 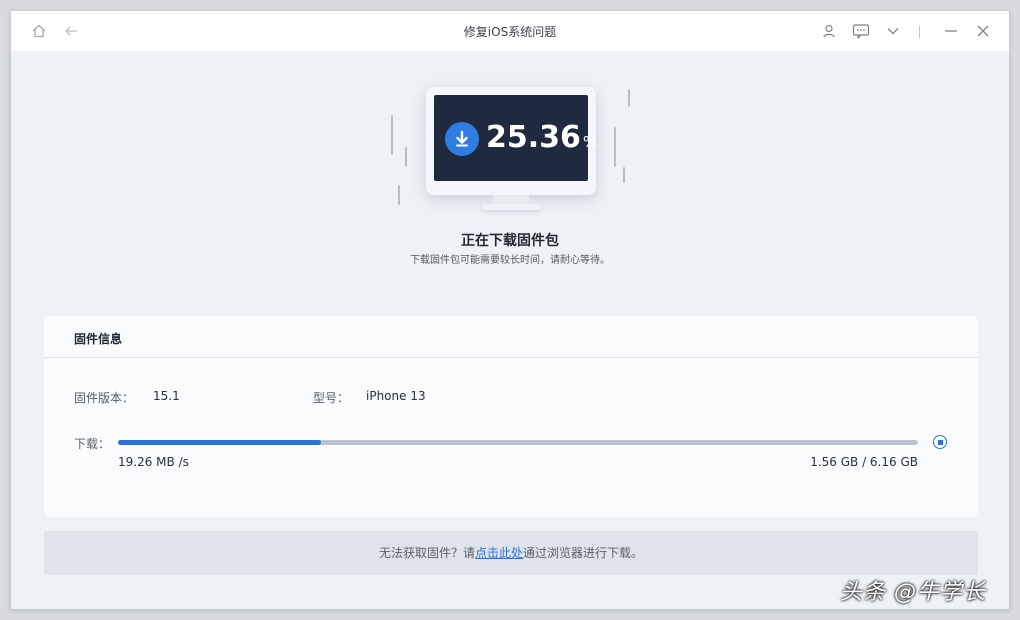 What do you see at coordinates (92, 444) in the screenshot?
I see `download-label: 下载：` at bounding box center [92, 444].